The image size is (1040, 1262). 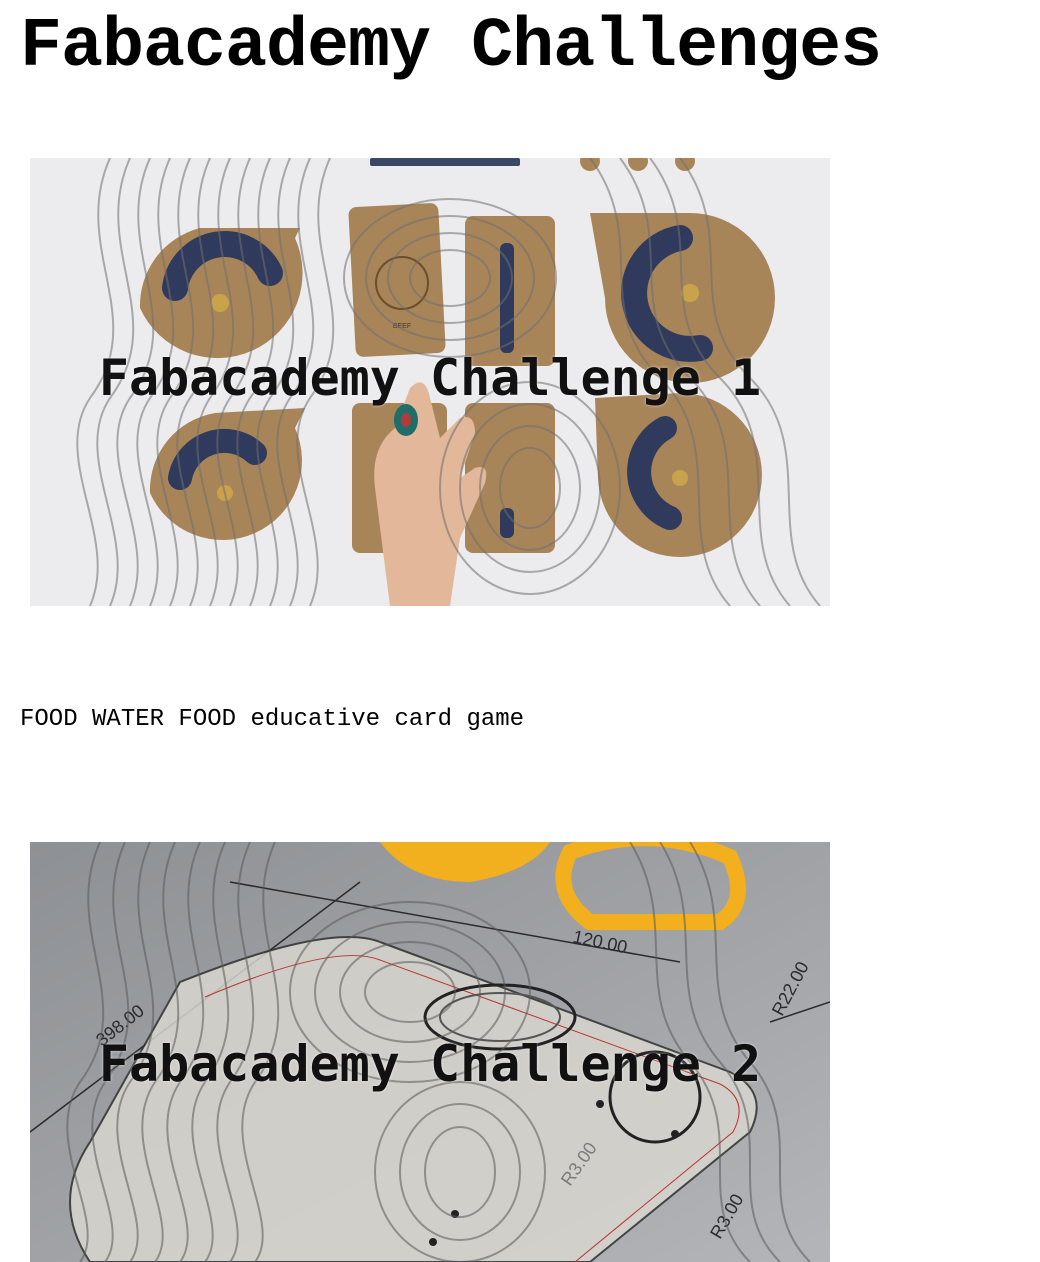 What do you see at coordinates (272, 719) in the screenshot?
I see `challenge-1-description: FOOD WATER FOOD educative card game` at bounding box center [272, 719].